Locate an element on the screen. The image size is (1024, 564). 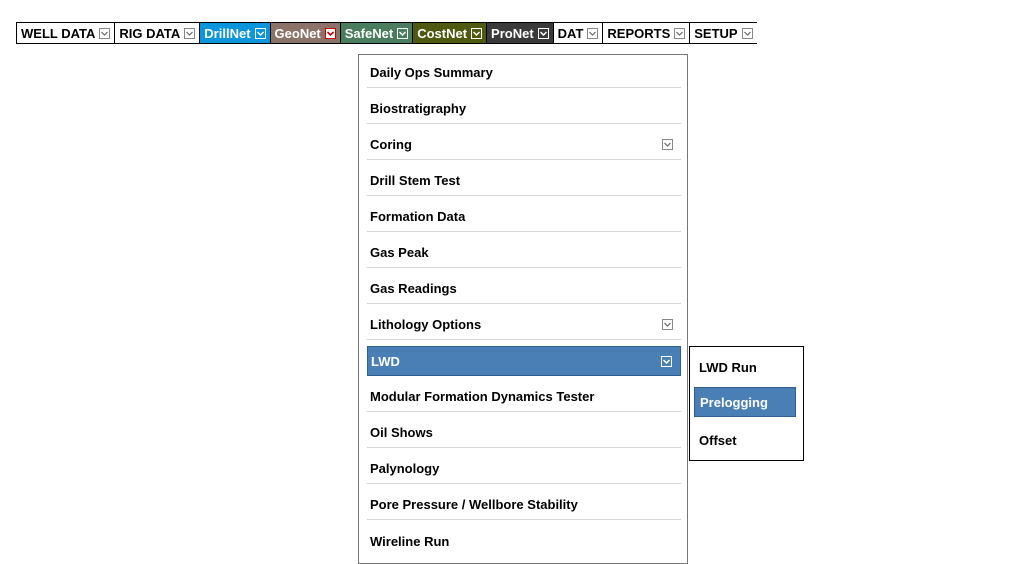
tab-safenet-label: SafeNet is located at coordinates (369, 33).